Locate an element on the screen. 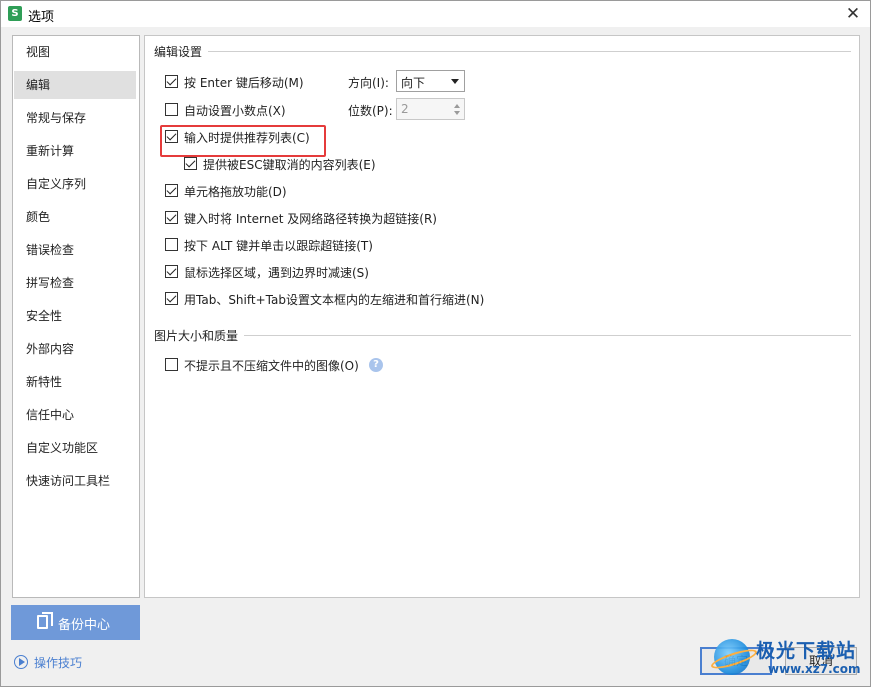 This screenshot has width=871, height=687. sidebar-item-edit: 编辑 is located at coordinates (75, 85).